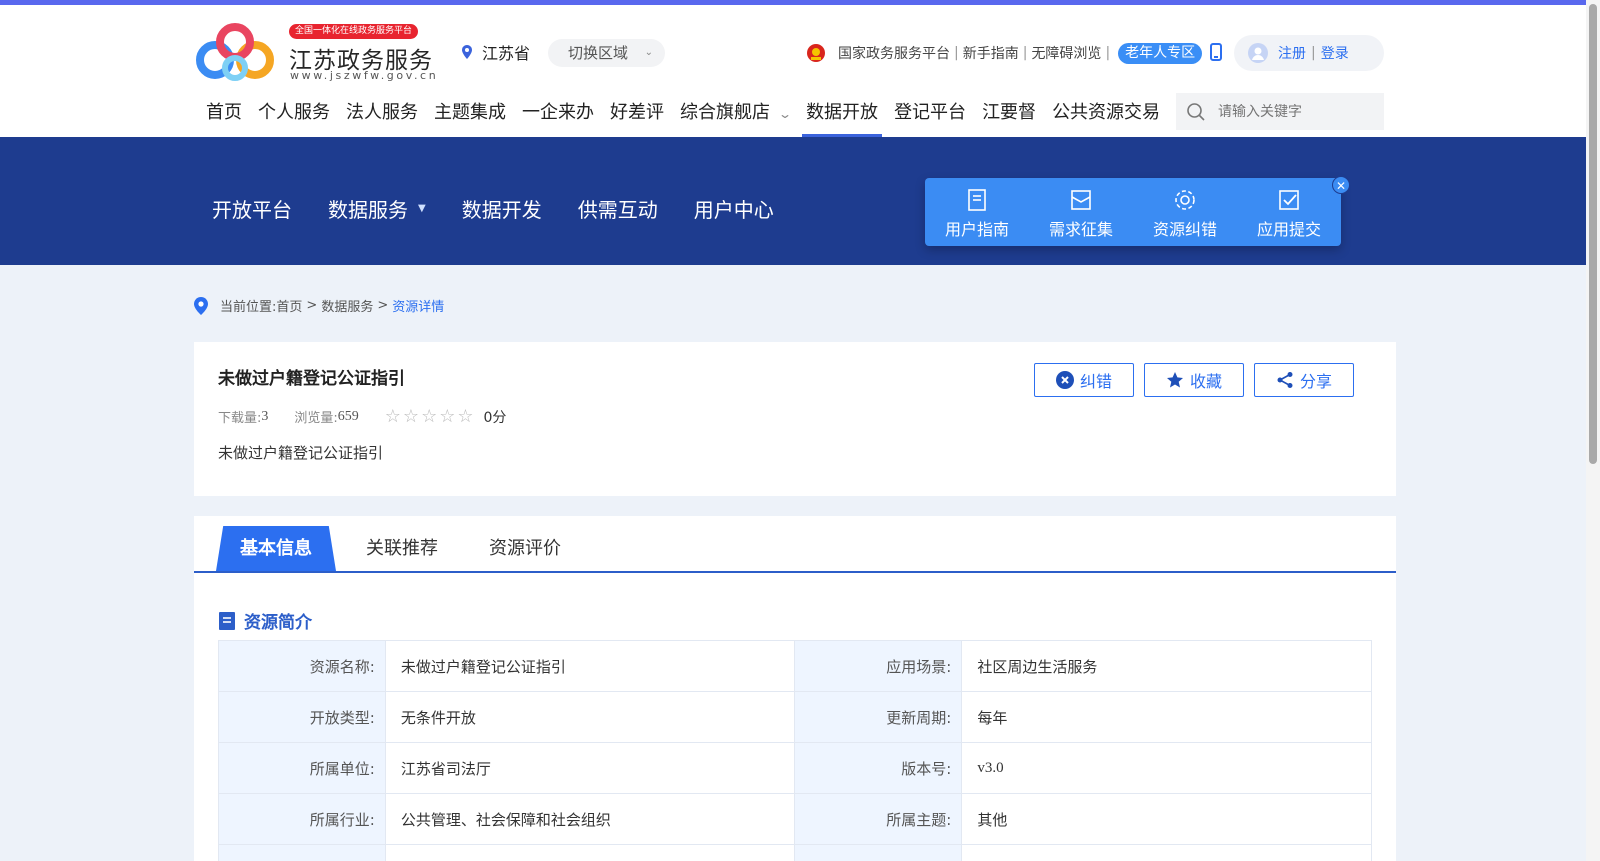  I want to click on mobile-phone-icon, so click(1216, 52).